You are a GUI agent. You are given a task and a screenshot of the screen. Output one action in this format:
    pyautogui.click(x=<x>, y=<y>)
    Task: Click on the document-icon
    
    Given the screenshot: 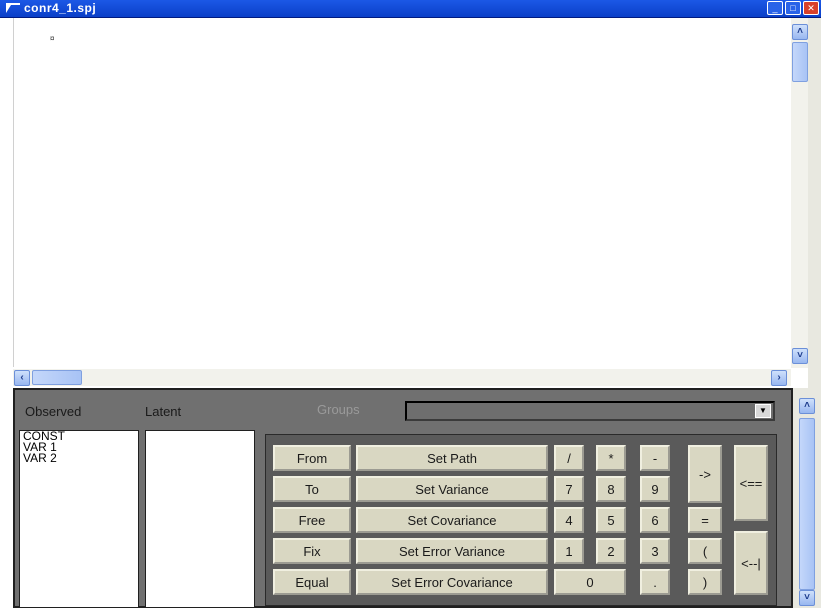 What is the action you would take?
    pyautogui.click(x=13, y=8)
    